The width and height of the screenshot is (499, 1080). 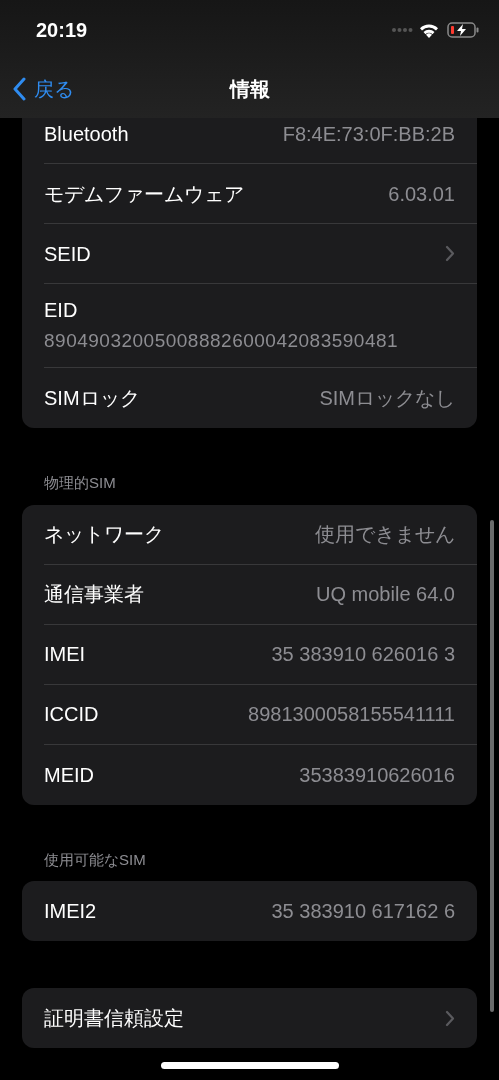 I want to click on battery-charging-icon, so click(x=463, y=30).